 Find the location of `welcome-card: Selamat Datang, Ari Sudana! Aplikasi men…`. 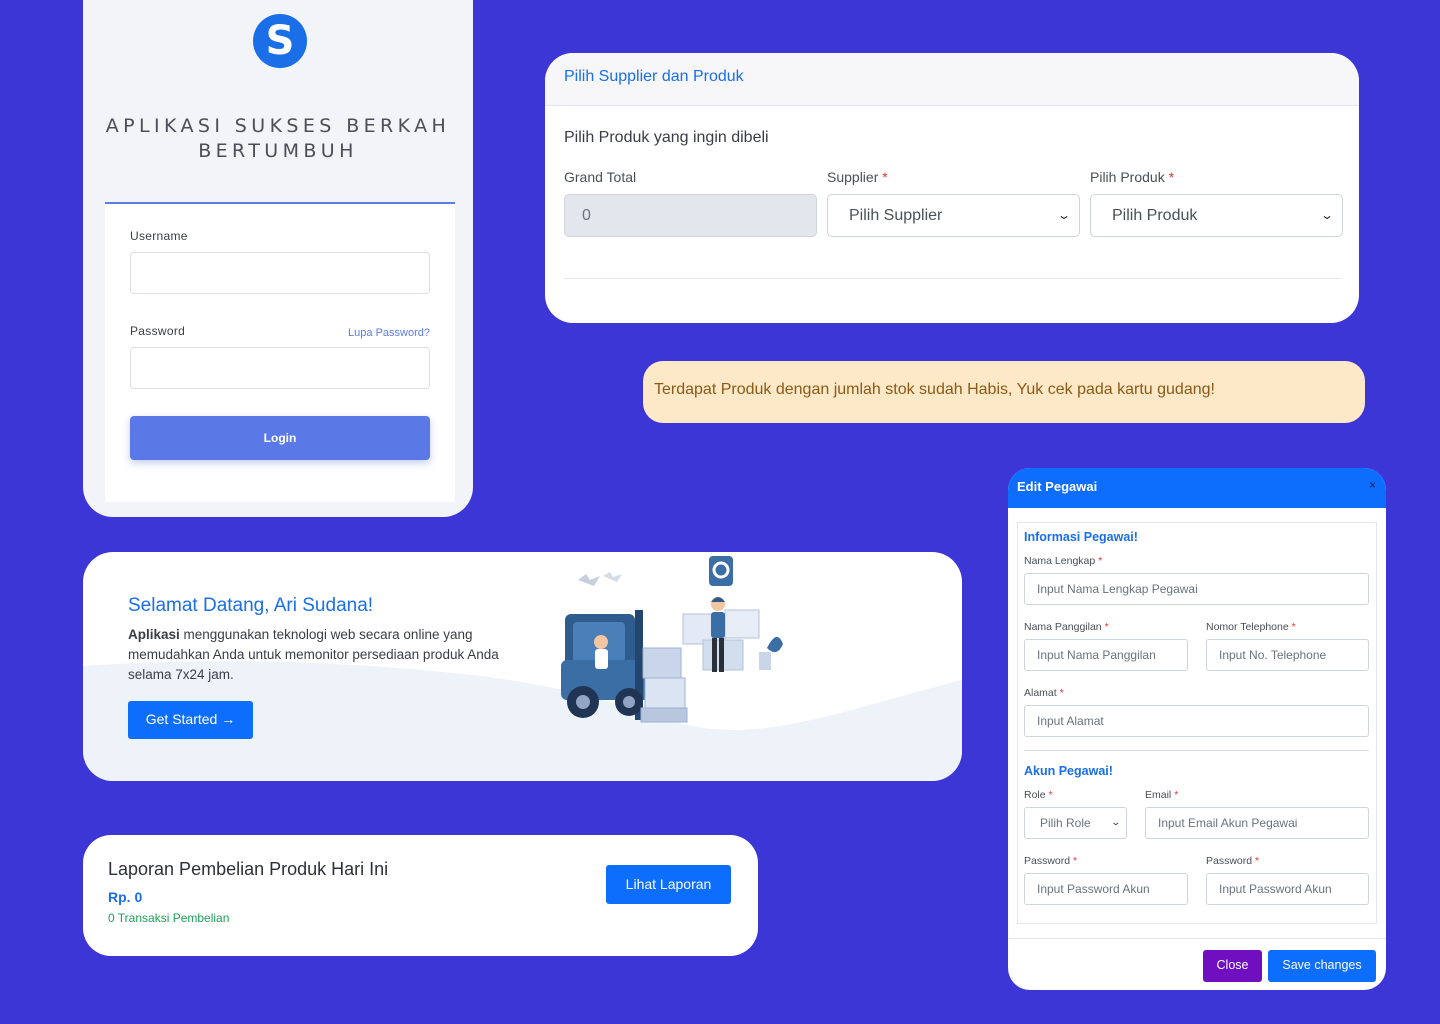

welcome-card: Selamat Datang, Ari Sudana! Aplikasi men… is located at coordinates (522, 666).